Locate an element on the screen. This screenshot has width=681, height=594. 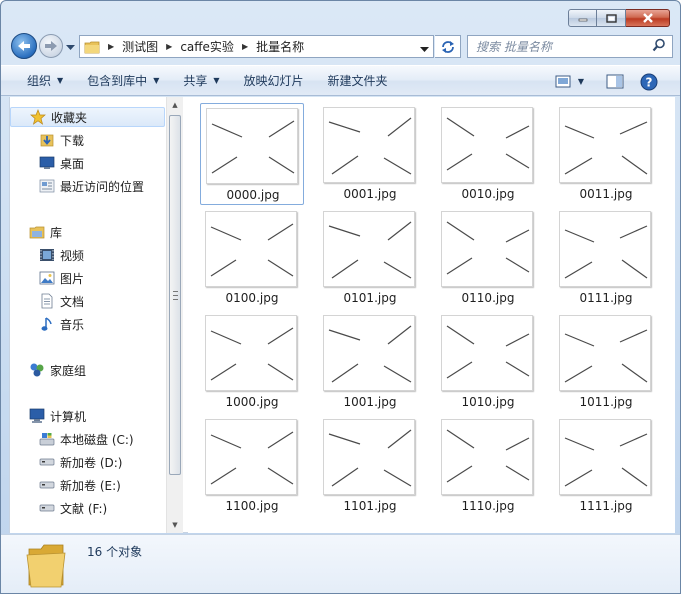
help-button: ? is located at coordinates (649, 82).